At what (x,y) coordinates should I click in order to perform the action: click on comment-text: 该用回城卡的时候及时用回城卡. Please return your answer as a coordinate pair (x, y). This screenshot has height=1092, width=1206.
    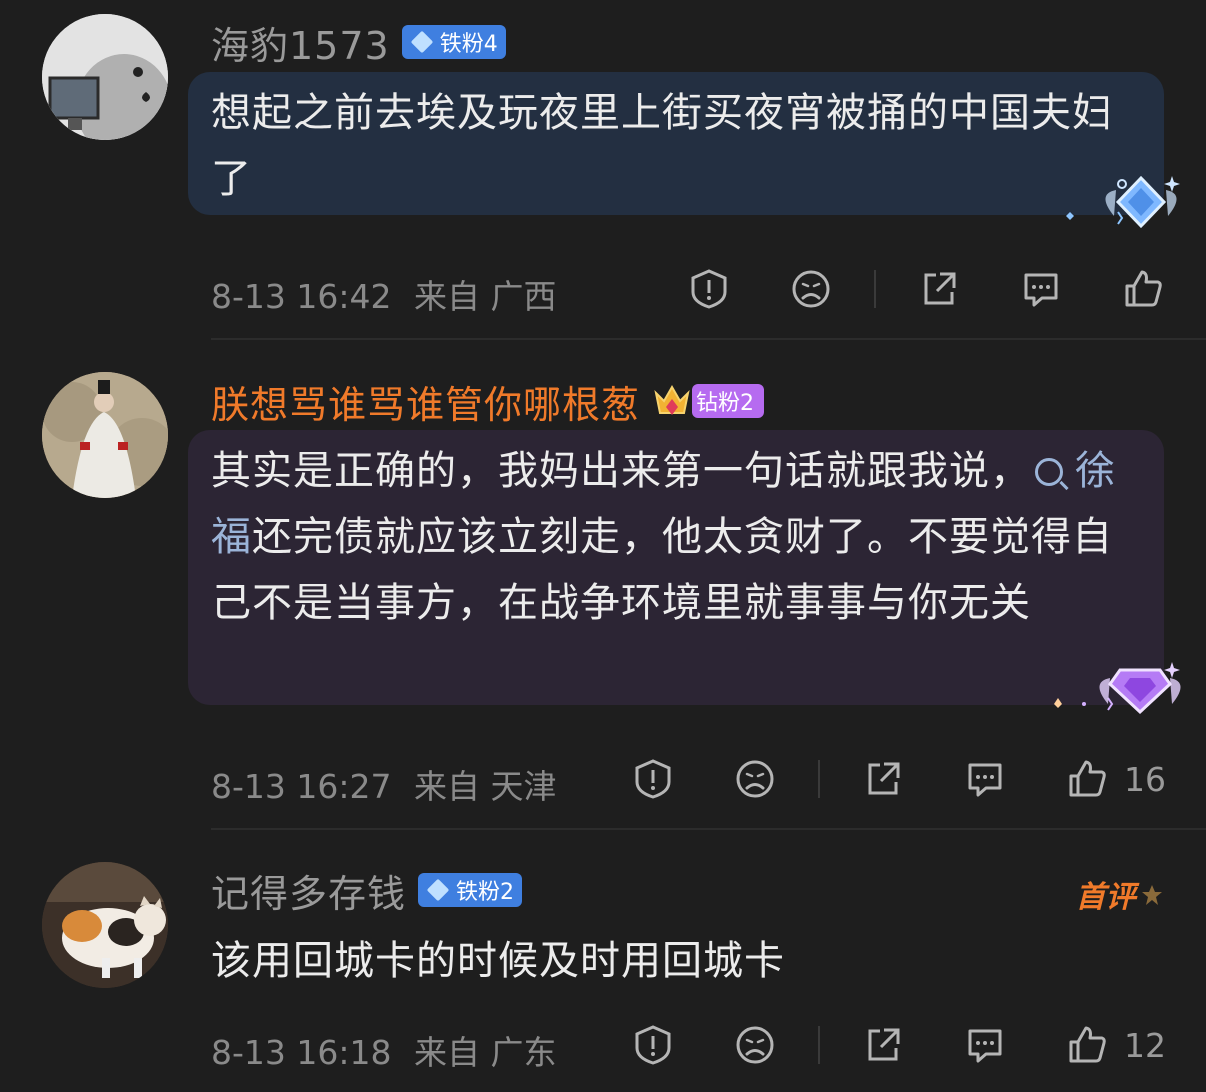
    Looking at the image, I should click on (688, 961).